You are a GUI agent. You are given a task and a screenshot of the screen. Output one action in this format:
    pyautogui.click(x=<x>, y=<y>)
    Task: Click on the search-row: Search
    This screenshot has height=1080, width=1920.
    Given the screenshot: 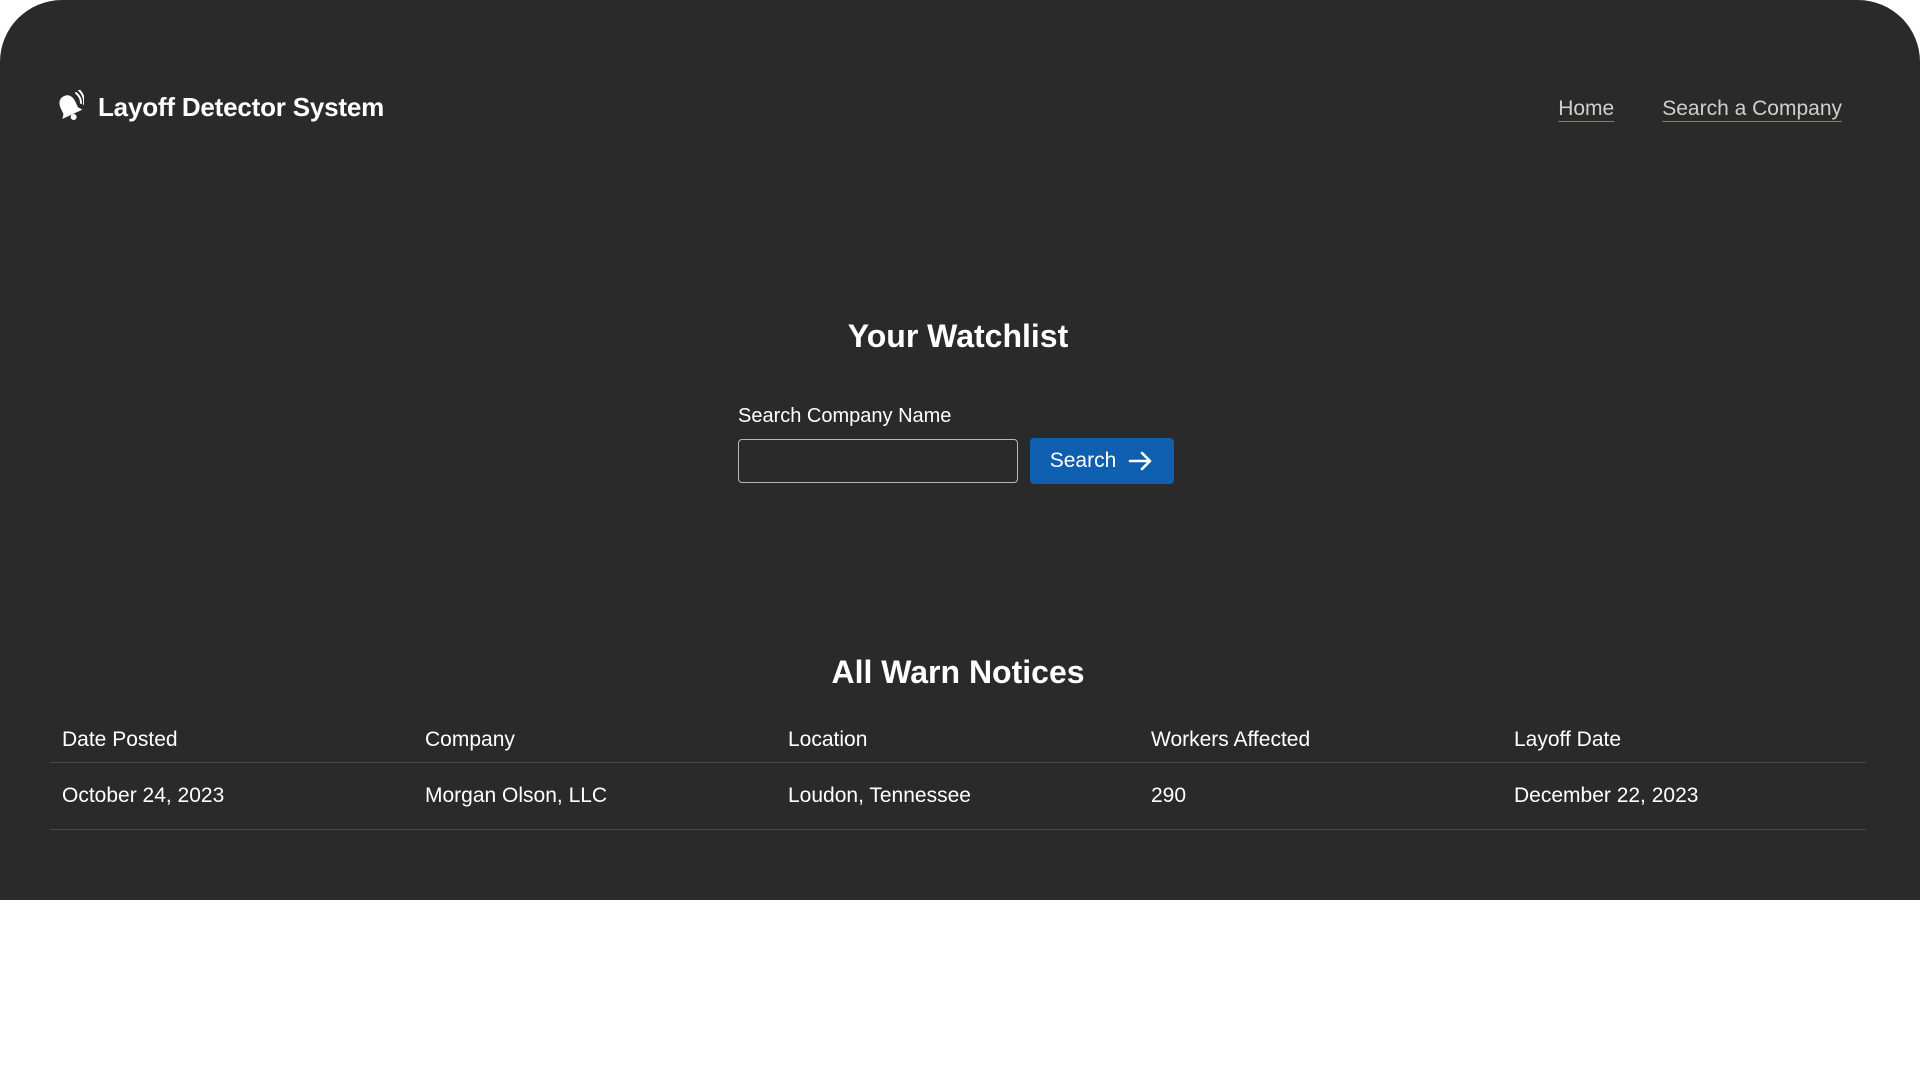 What is the action you would take?
    pyautogui.click(x=956, y=461)
    